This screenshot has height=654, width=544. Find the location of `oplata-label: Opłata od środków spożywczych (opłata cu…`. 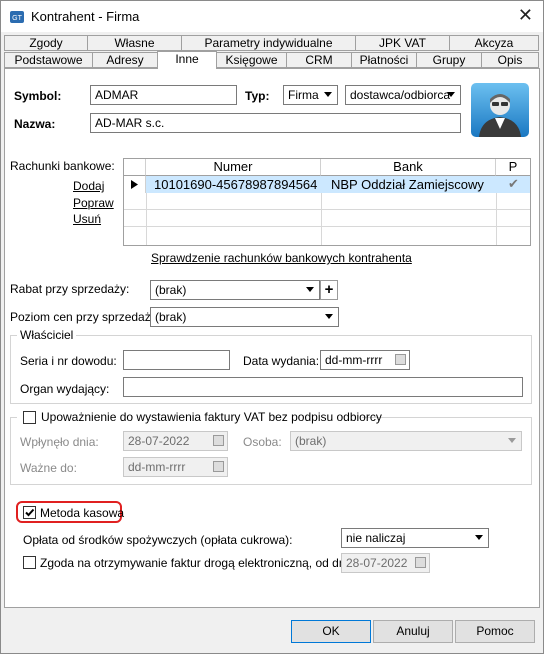

oplata-label: Opłata od środków spożywczych (opłata cu… is located at coordinates (158, 540).